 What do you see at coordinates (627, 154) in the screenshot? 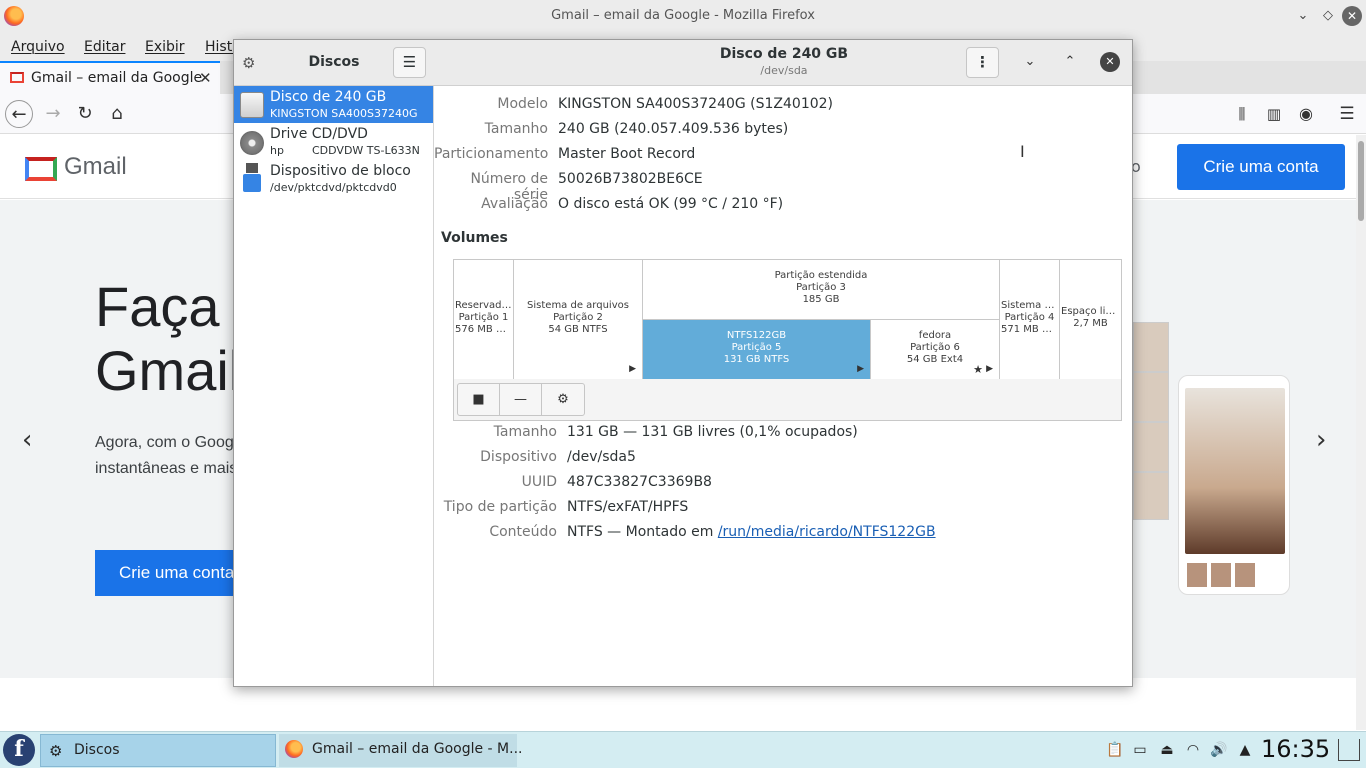
I see `prop-value-partitioning: Master Boot Record` at bounding box center [627, 154].